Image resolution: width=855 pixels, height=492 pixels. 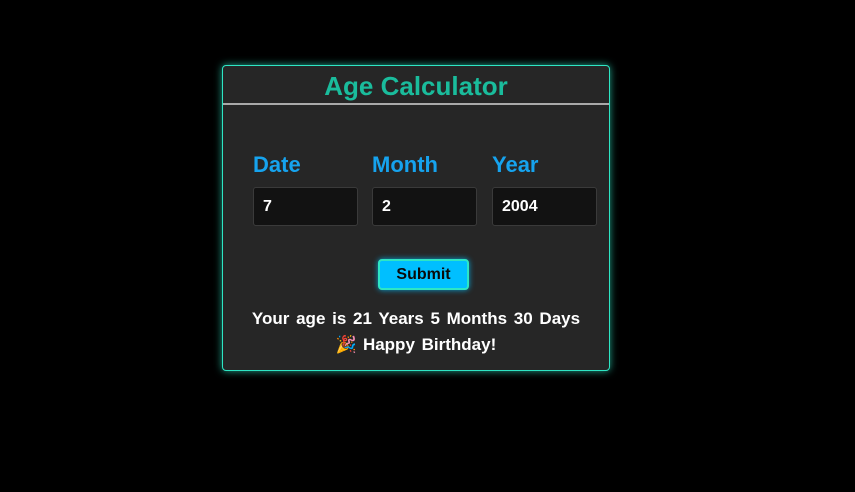 I want to click on year-field: Year, so click(x=545, y=188).